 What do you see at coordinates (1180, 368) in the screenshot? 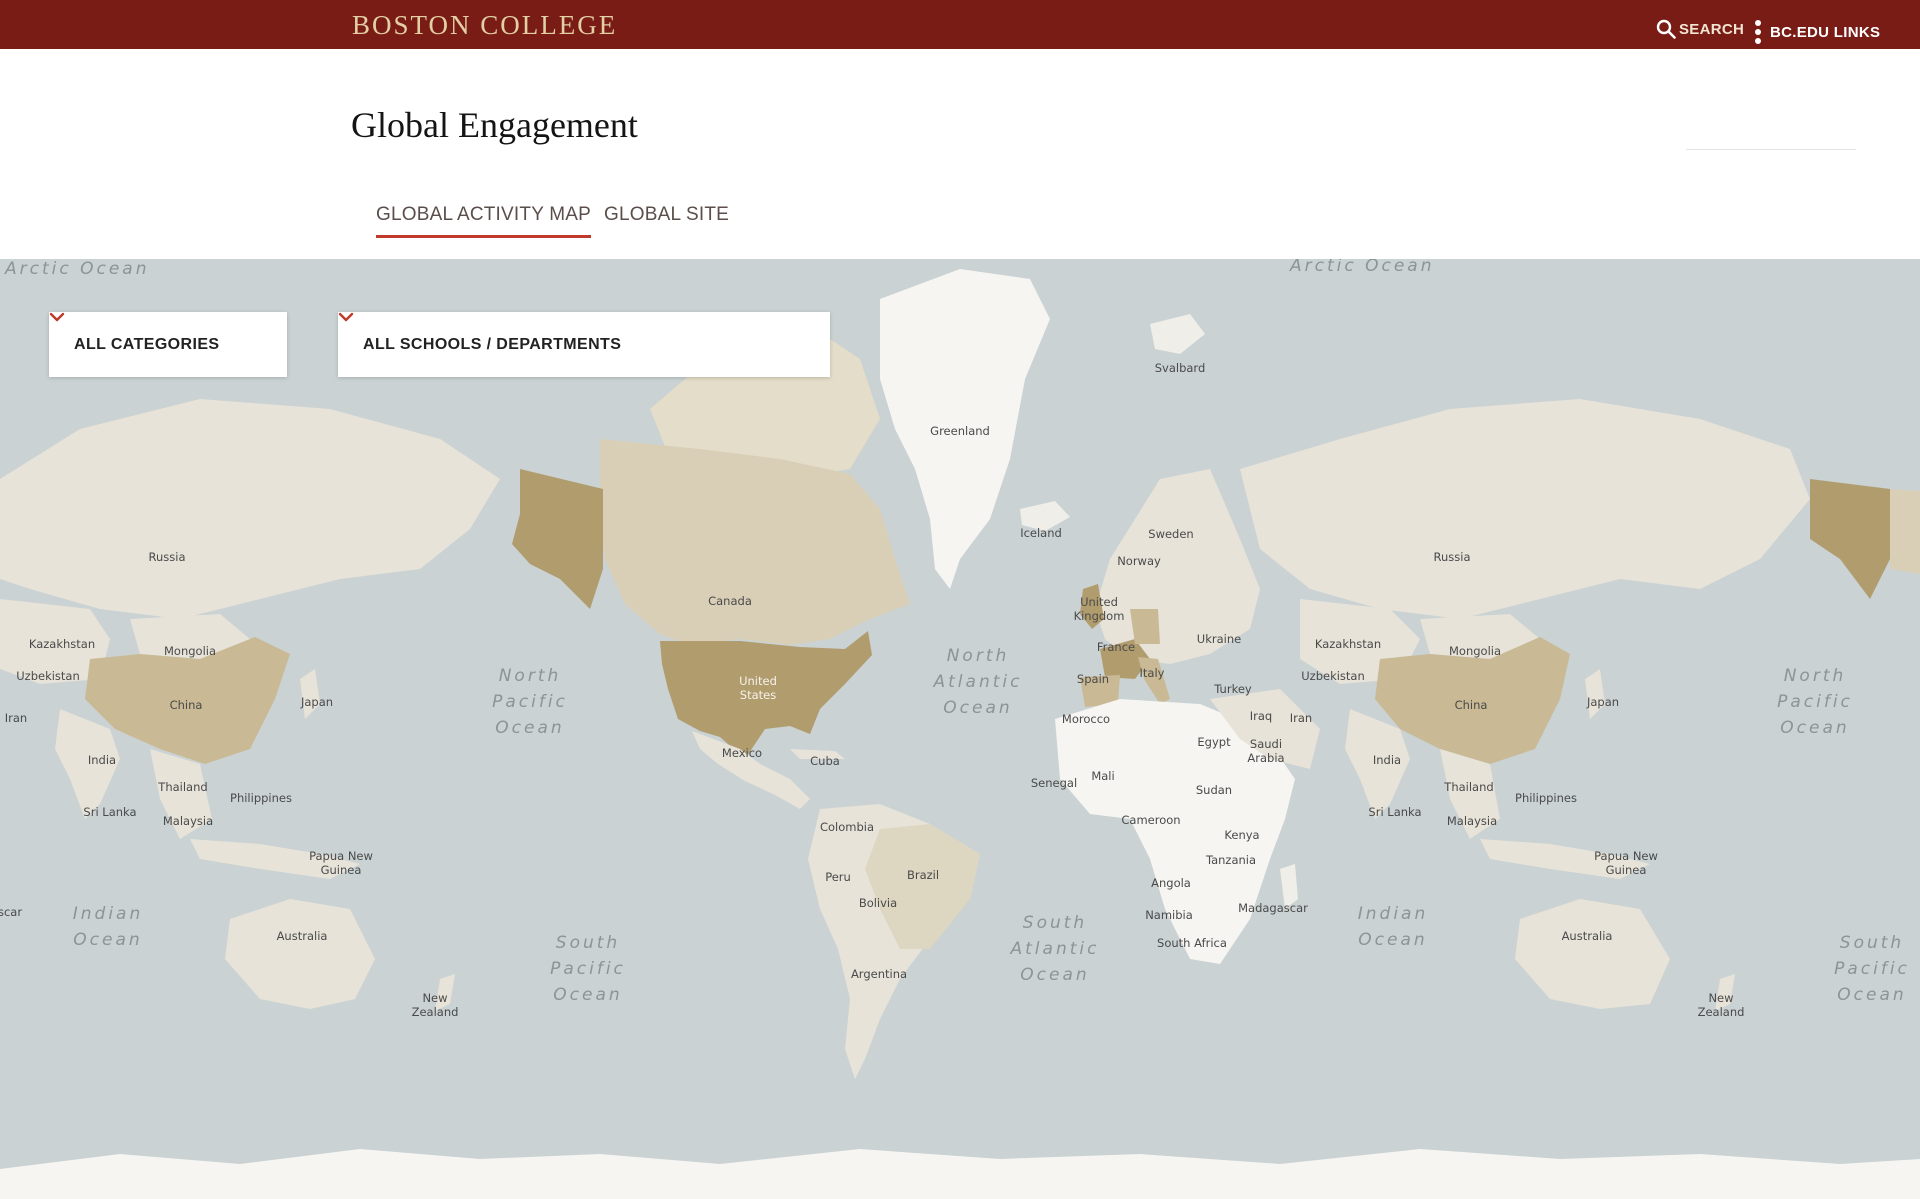
I see `country-label-svalbard: Svalbard` at bounding box center [1180, 368].